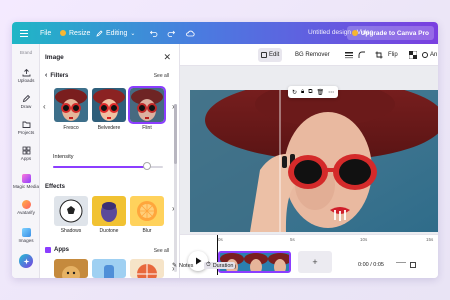  I want to click on chevron-down-icon: ⌄, so click(133, 33).